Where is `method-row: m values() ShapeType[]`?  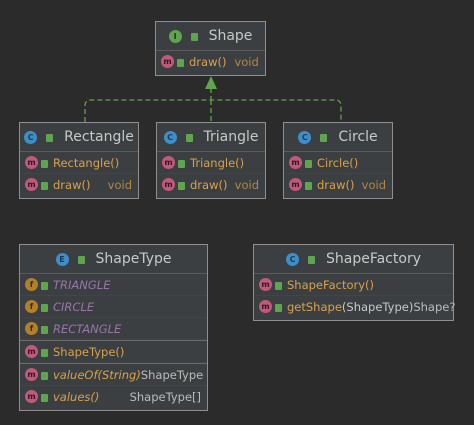
method-row: m values() ShapeType[] is located at coordinates (113, 396).